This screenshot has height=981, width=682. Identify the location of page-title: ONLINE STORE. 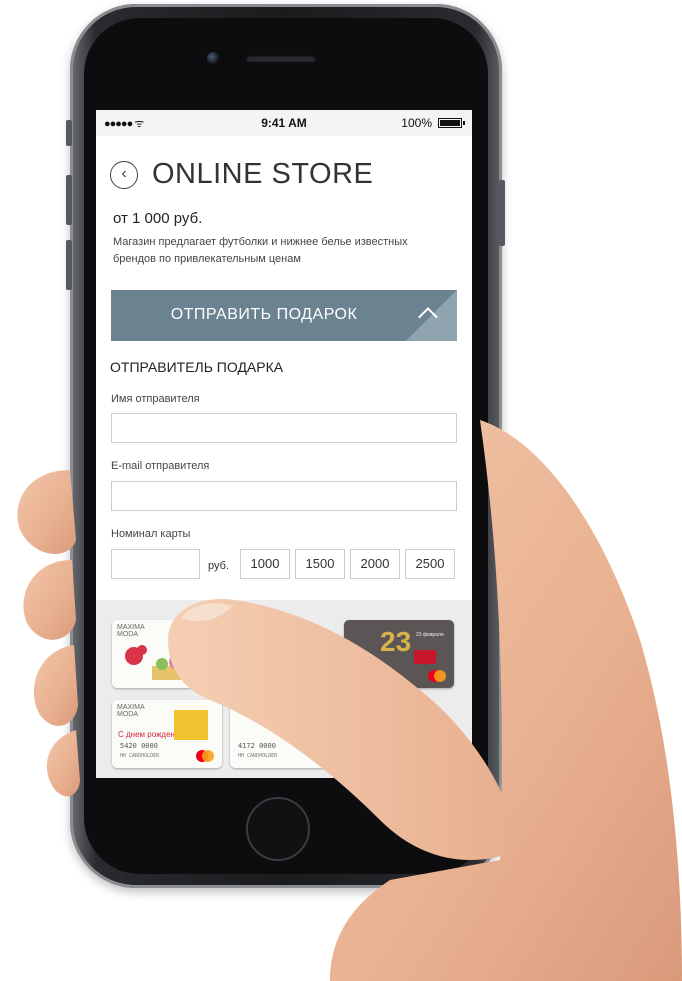
(263, 174).